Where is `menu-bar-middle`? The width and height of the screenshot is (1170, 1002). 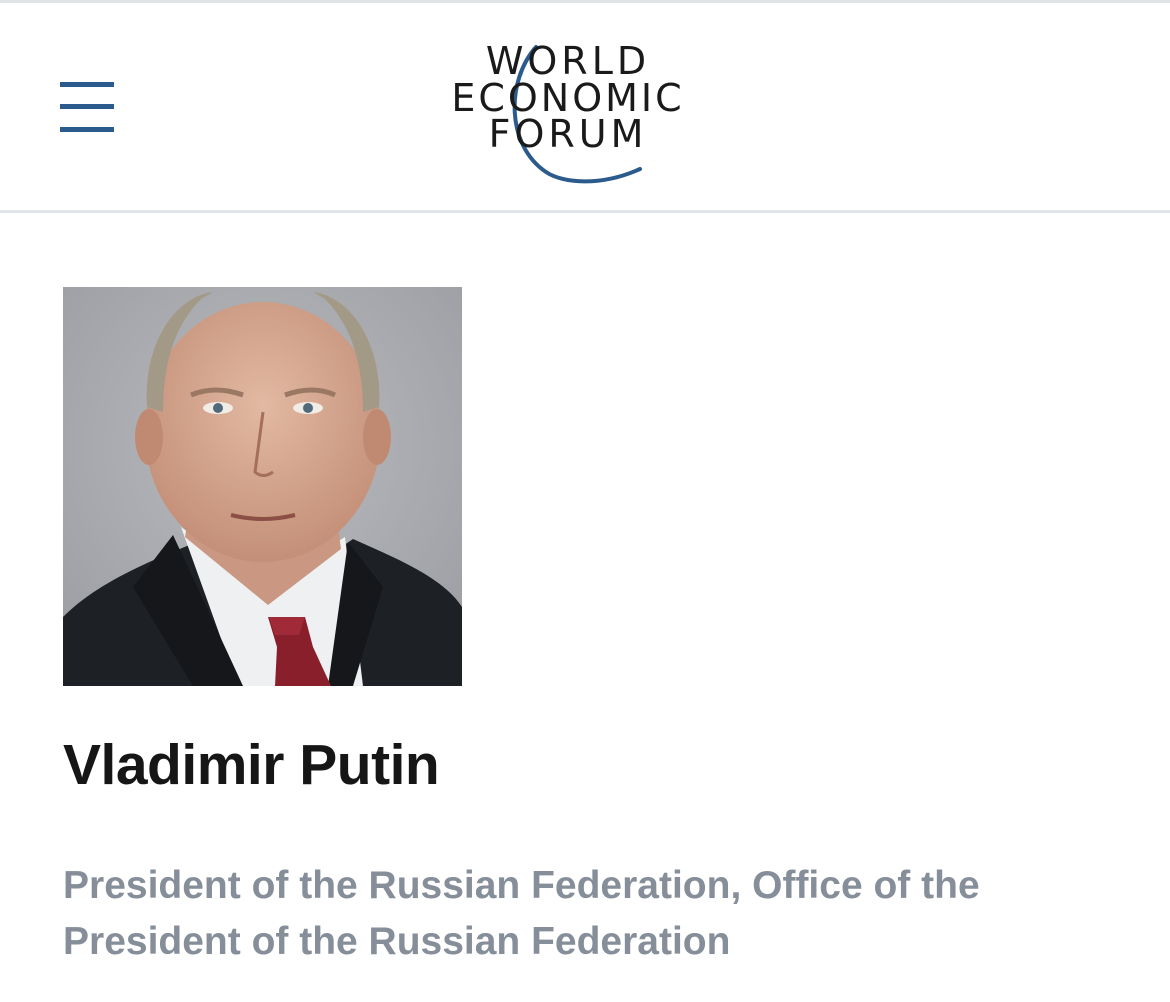
menu-bar-middle is located at coordinates (87, 106).